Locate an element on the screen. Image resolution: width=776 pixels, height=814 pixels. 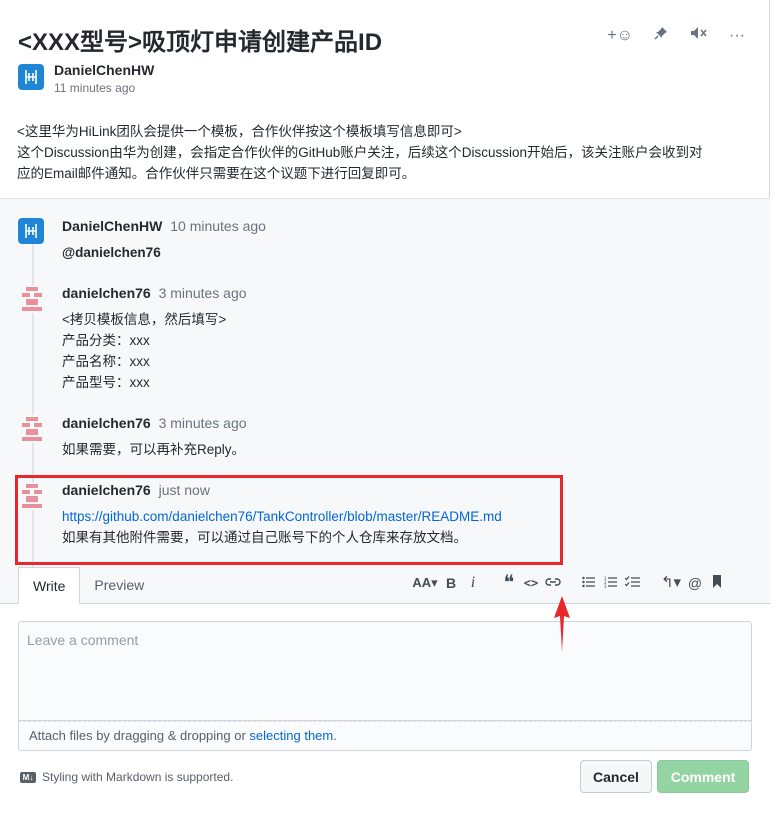
markdown-note-text: Styling with Markdown is supported. is located at coordinates (138, 777).